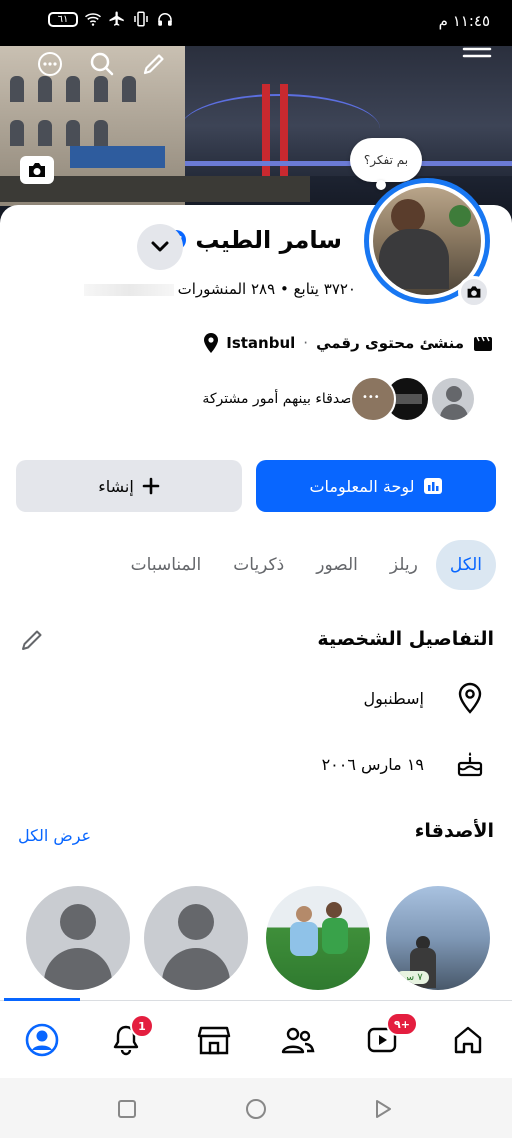 This screenshot has width=512, height=1138. I want to click on nav-profile, so click(42, 1040).